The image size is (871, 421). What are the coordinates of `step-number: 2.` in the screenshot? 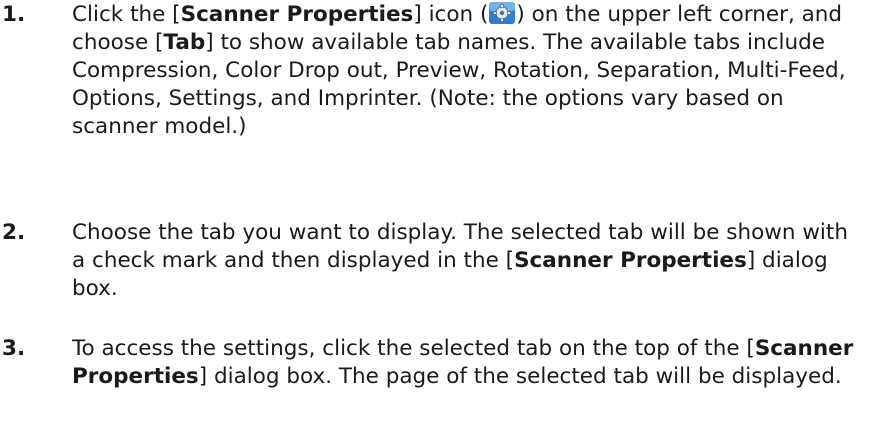 It's located at (14, 232).